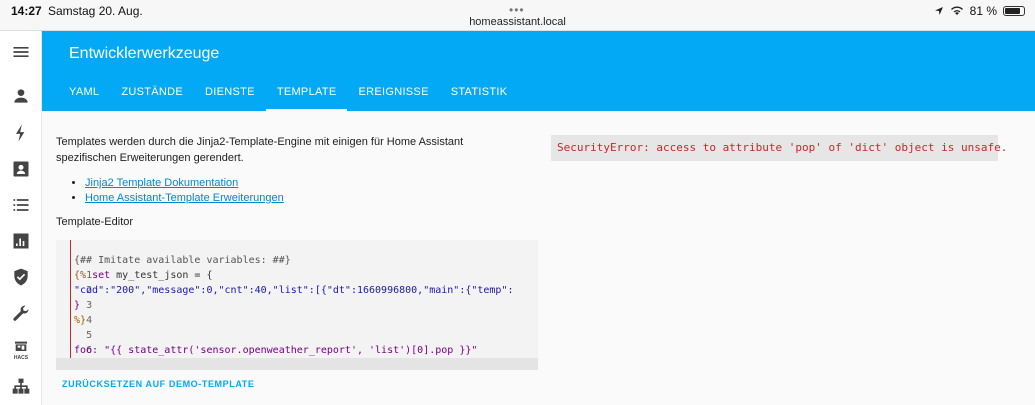  What do you see at coordinates (161, 183) in the screenshot?
I see `jinja2-docs-link: Jinja2 Template Dokumentation` at bounding box center [161, 183].